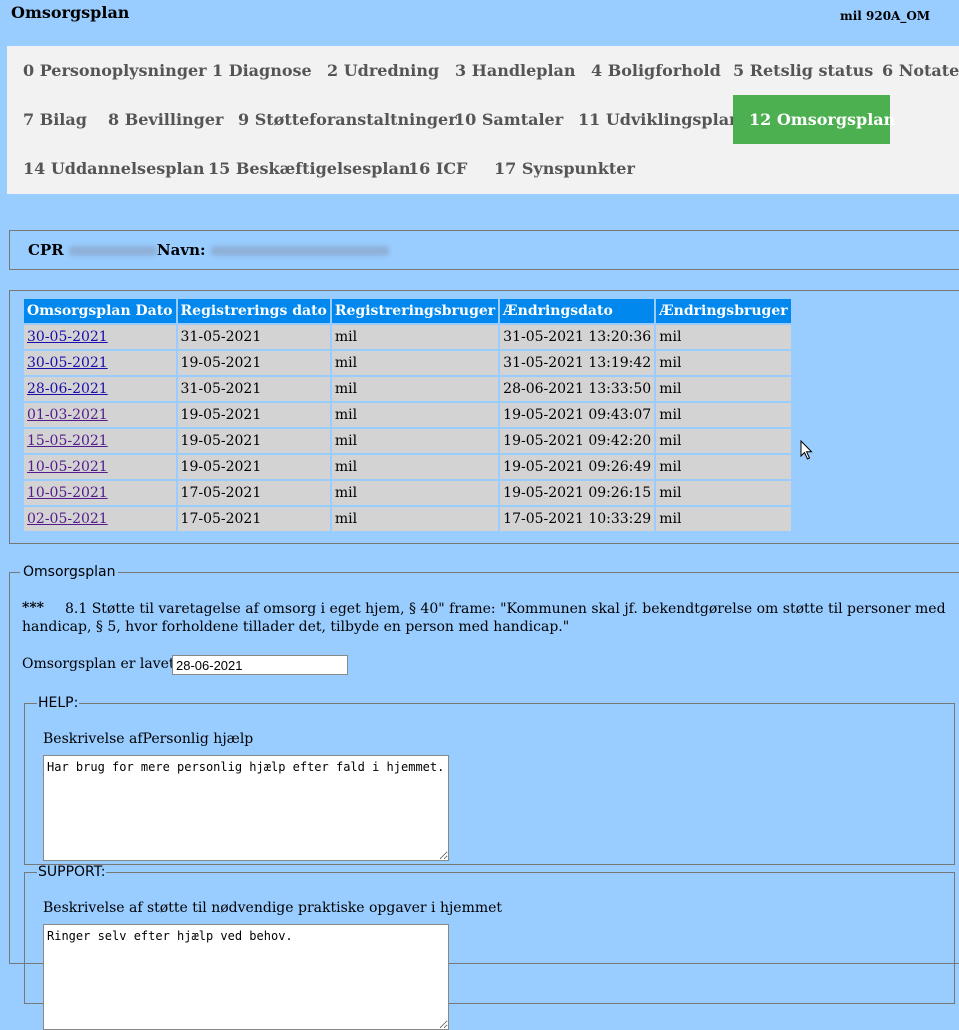  Describe the element at coordinates (55, 119) in the screenshot. I see `tab-bilag: 7 Bilag` at that location.